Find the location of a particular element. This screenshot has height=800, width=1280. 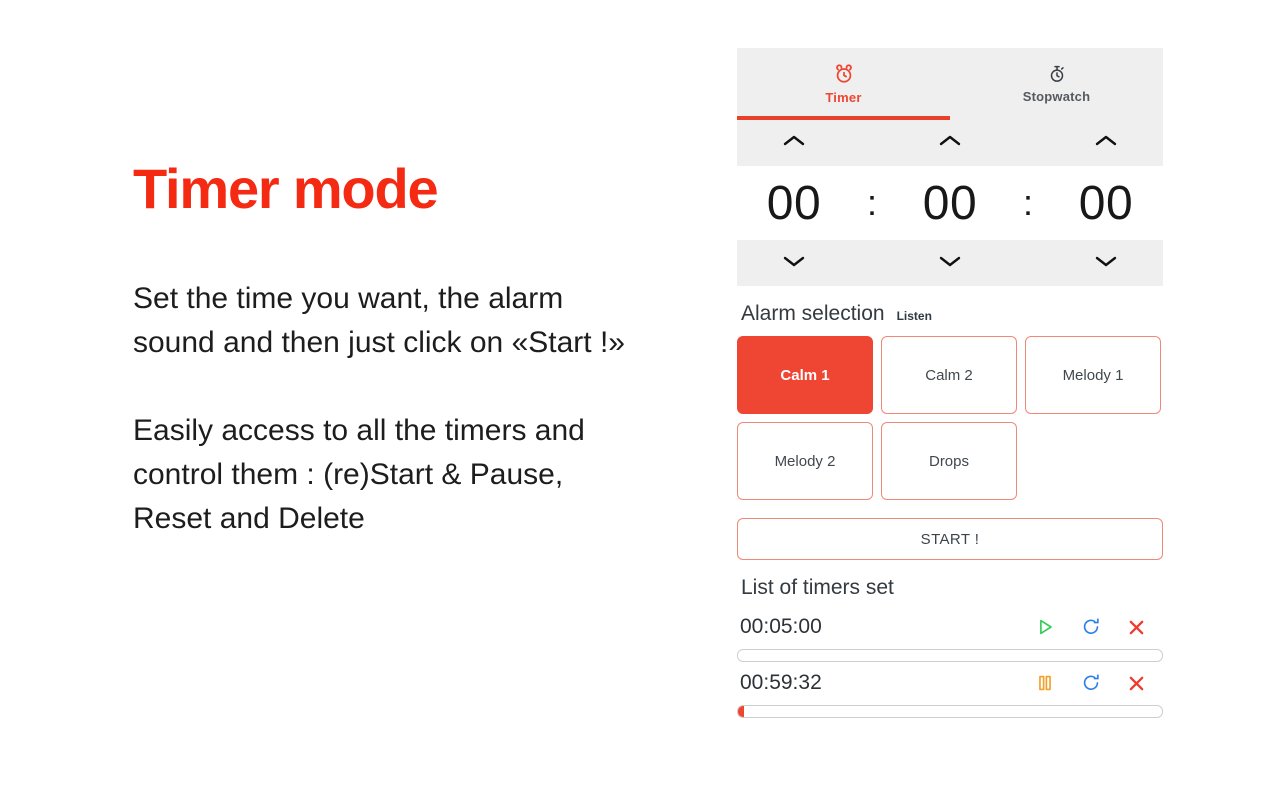

alarm-selection-title: Alarm selection is located at coordinates (813, 313).